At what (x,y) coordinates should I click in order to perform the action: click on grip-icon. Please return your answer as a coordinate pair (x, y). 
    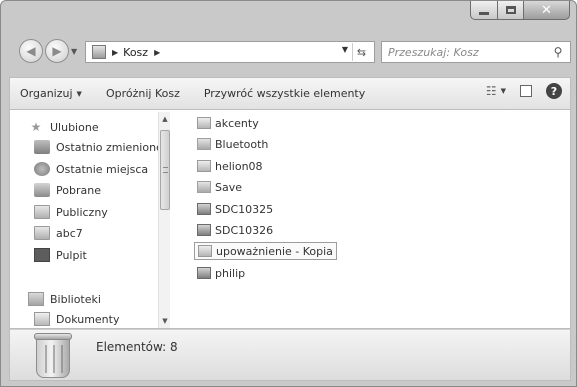
    Looking at the image, I should click on (165, 170).